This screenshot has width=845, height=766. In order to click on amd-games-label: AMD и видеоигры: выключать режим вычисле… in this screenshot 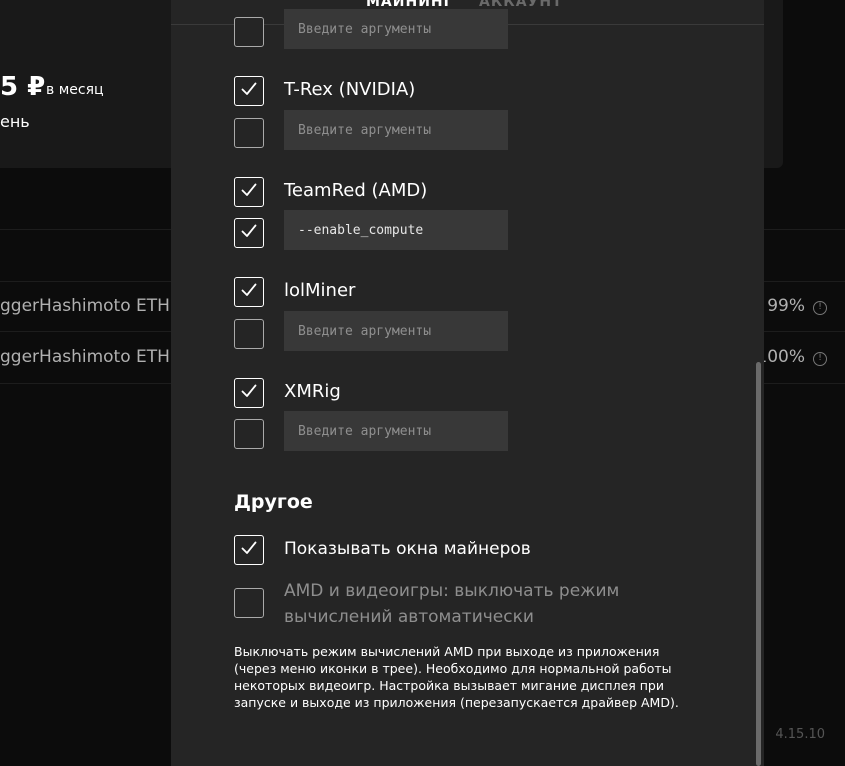, I will do `click(452, 604)`.